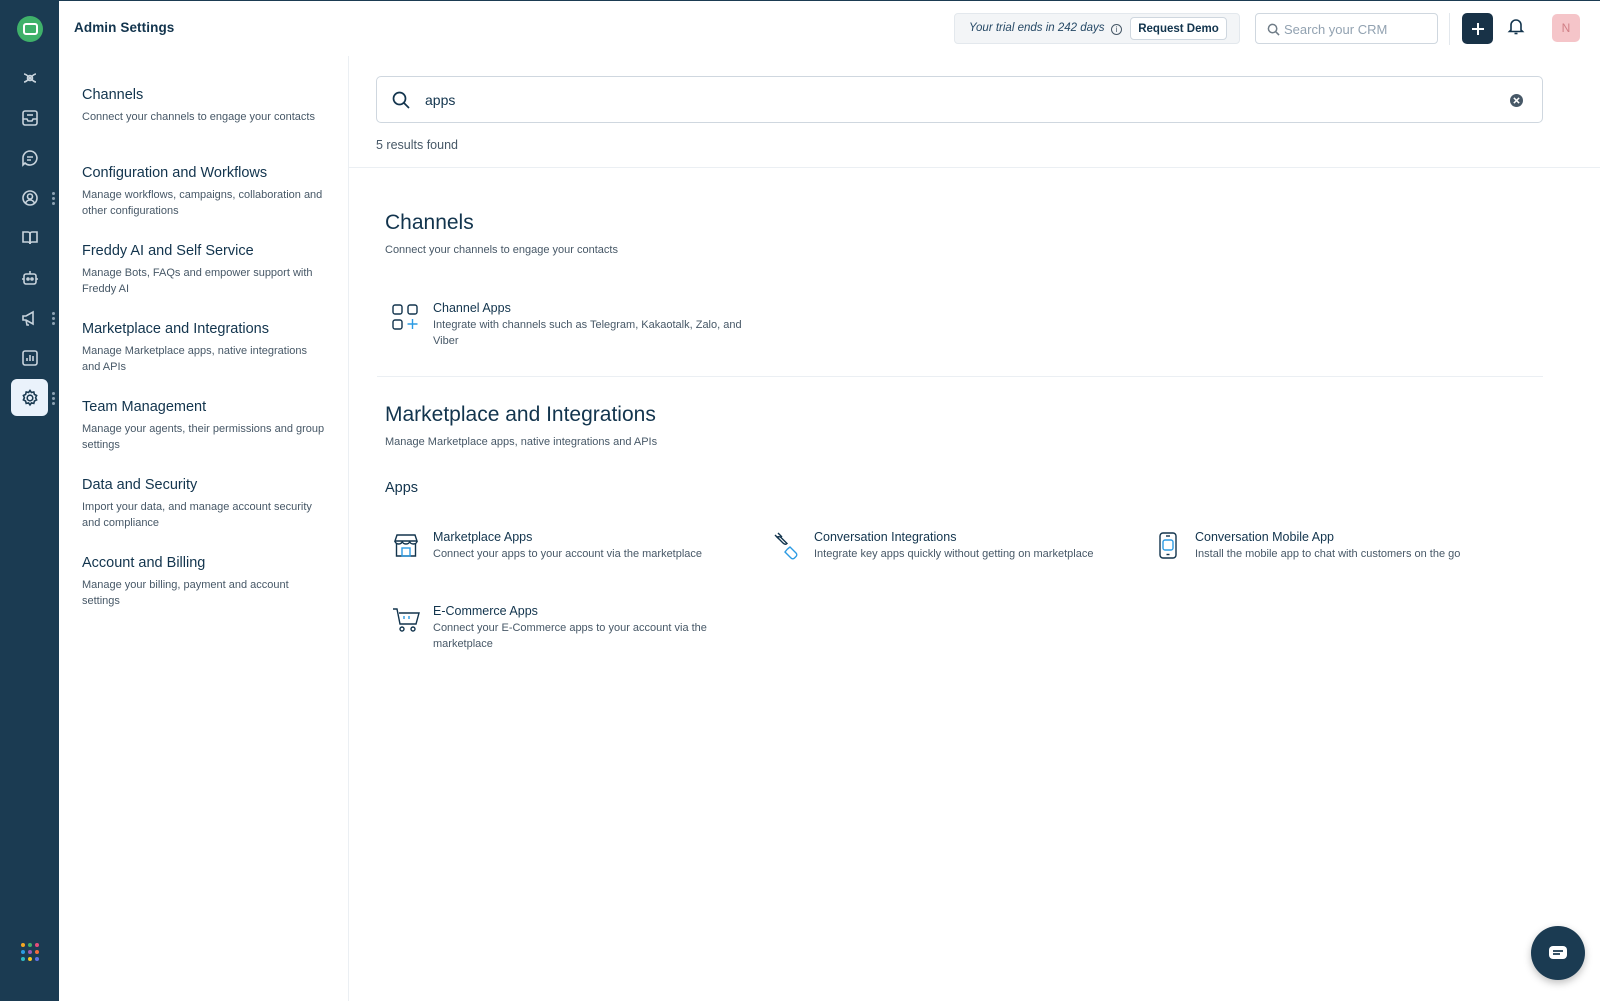 This screenshot has width=1600, height=1001. What do you see at coordinates (29, 500) in the screenshot?
I see `left-rail` at bounding box center [29, 500].